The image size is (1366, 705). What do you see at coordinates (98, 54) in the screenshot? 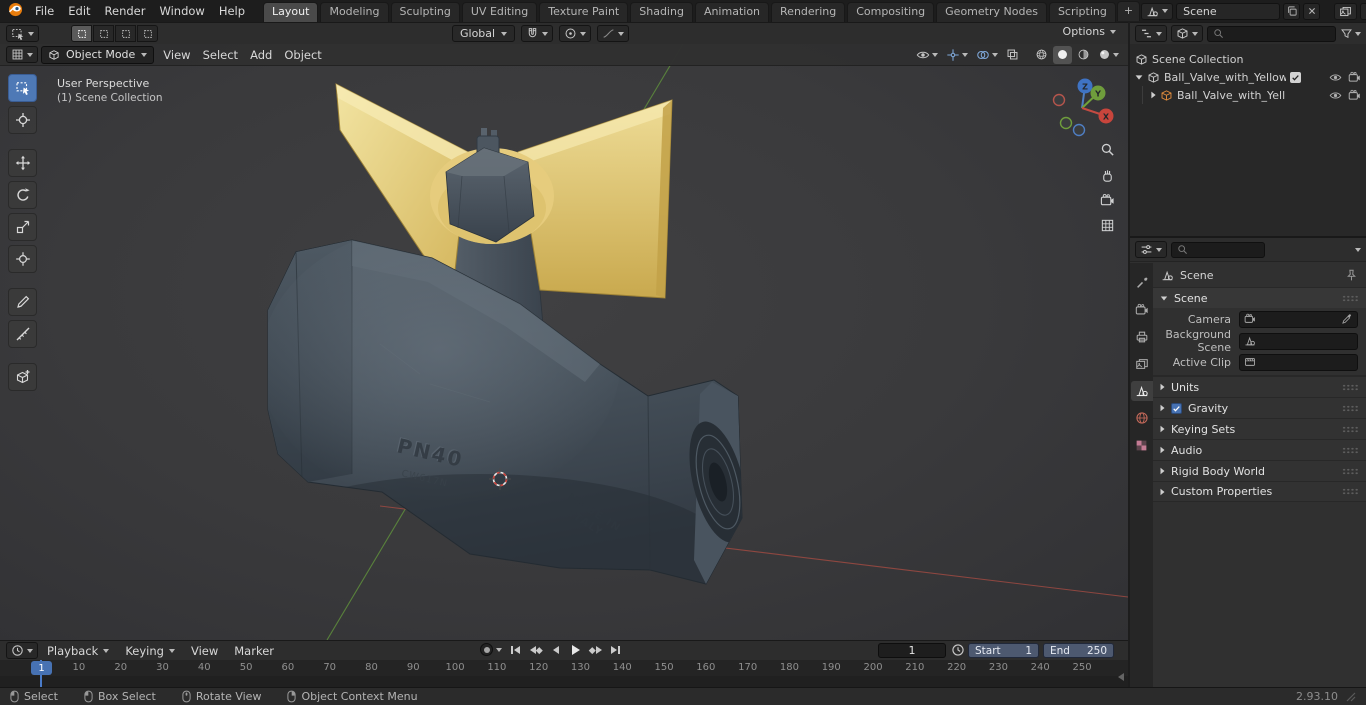
I see `mode-dropdown: Object Mode` at bounding box center [98, 54].